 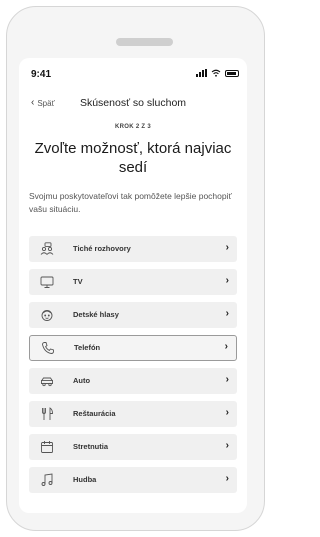 I want to click on option-hudba: Hudba ›, so click(x=133, y=480).